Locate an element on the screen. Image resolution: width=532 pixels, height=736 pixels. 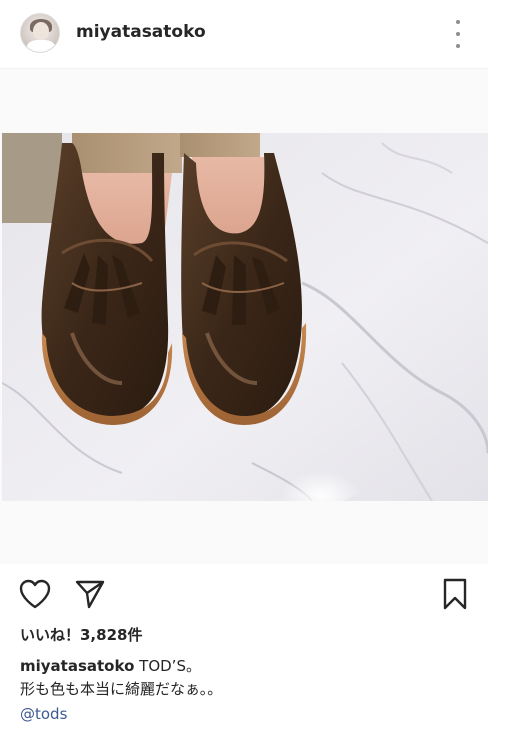
avatar-face is located at coordinates (41, 31).